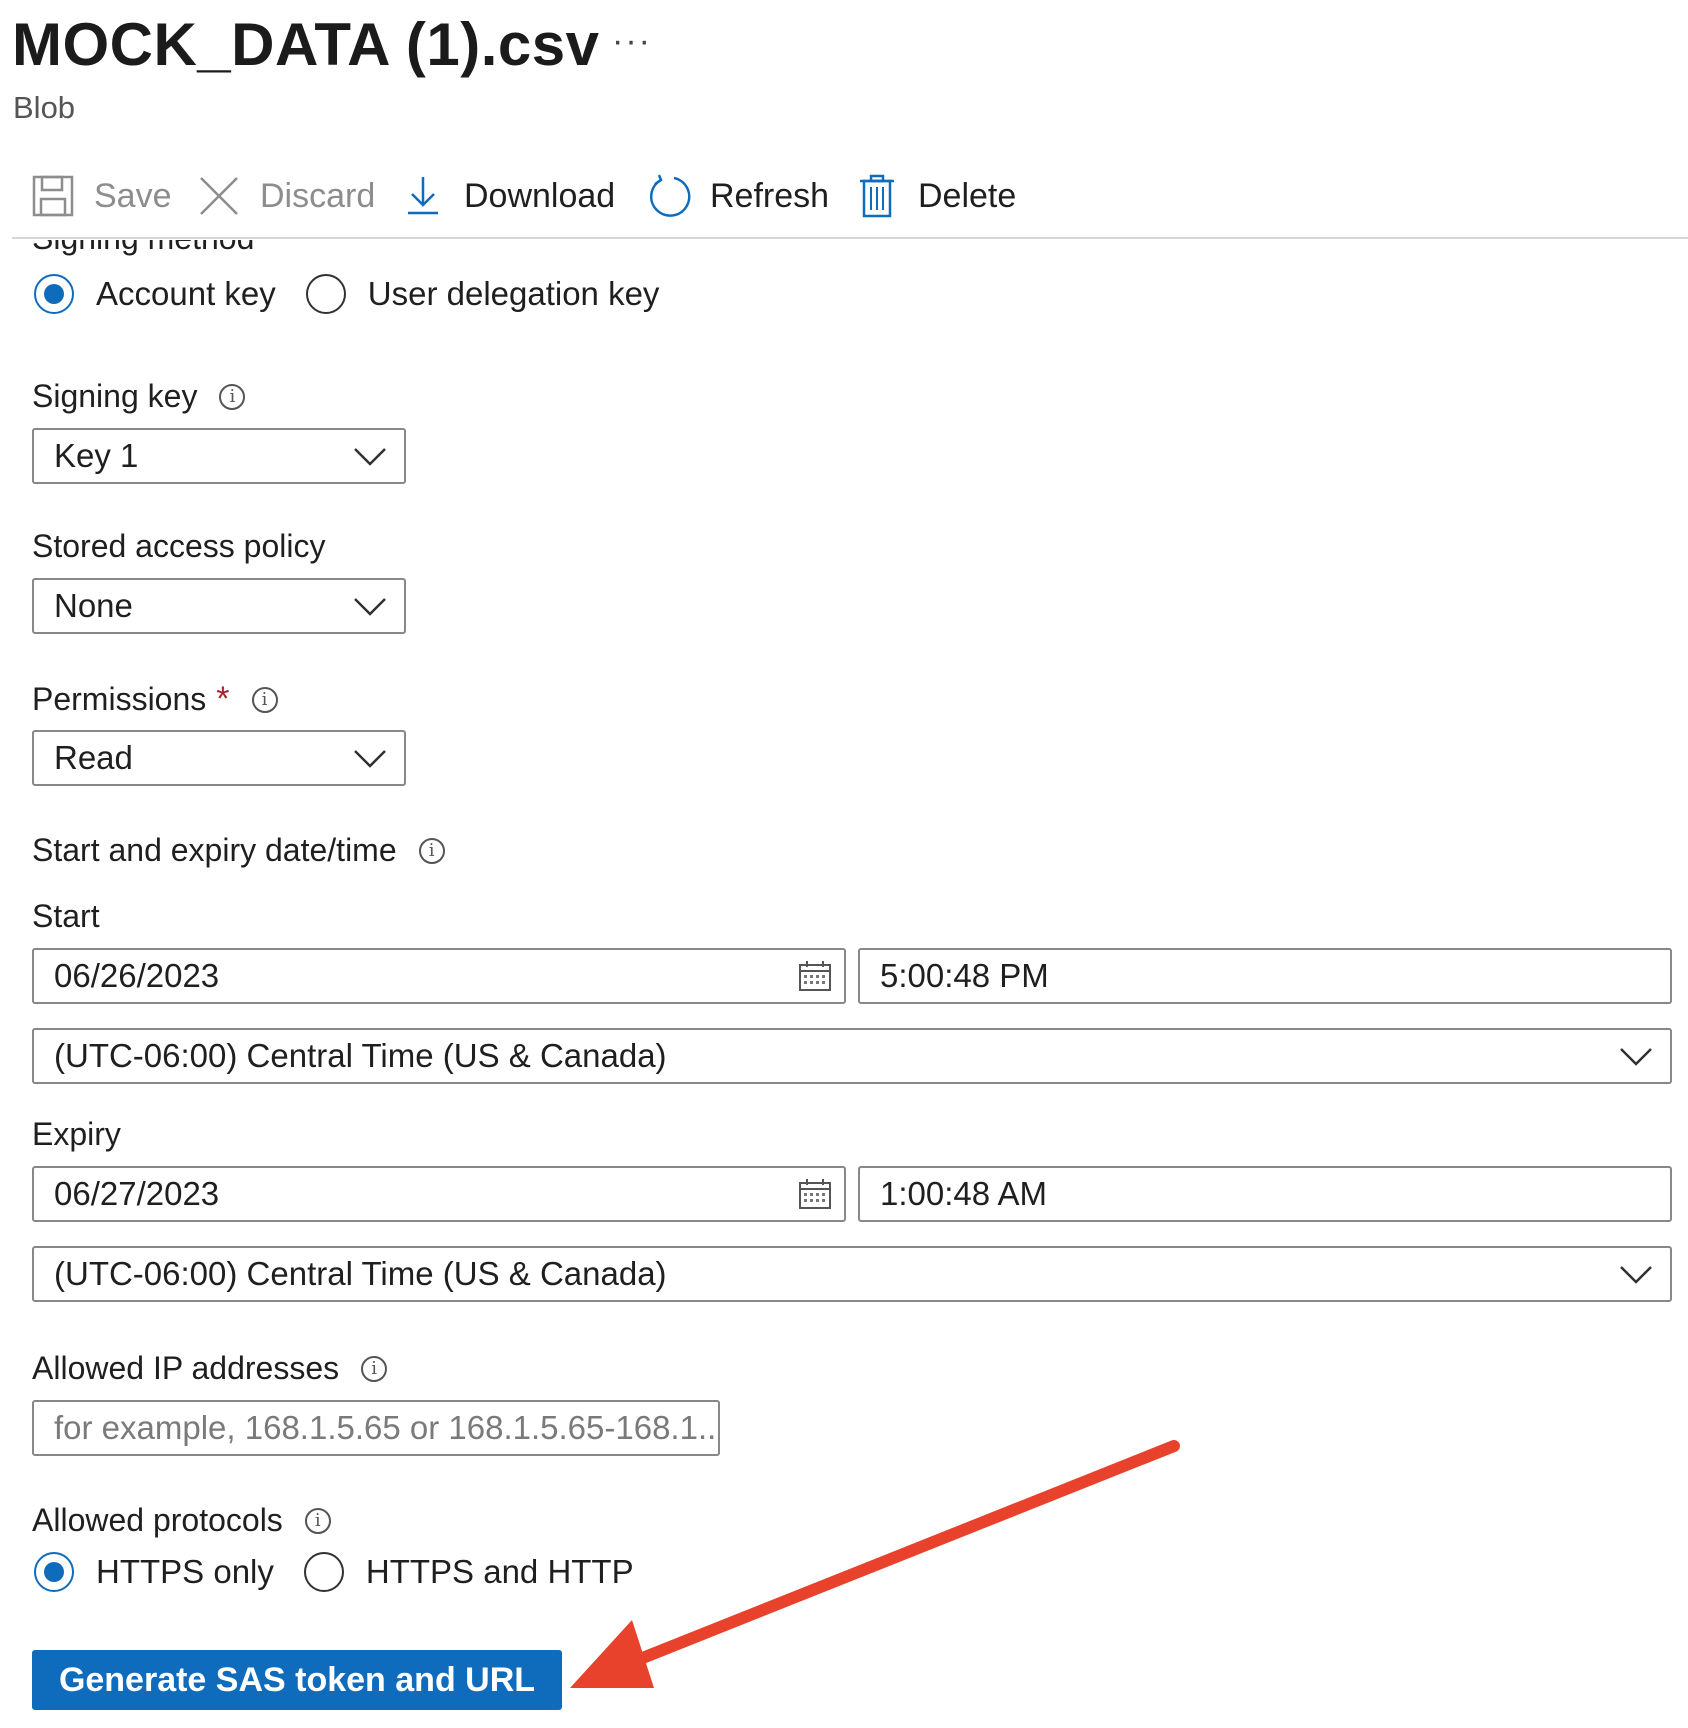 This screenshot has width=1688, height=1728. Describe the element at coordinates (53, 196) in the screenshot. I see `save-icon` at that location.